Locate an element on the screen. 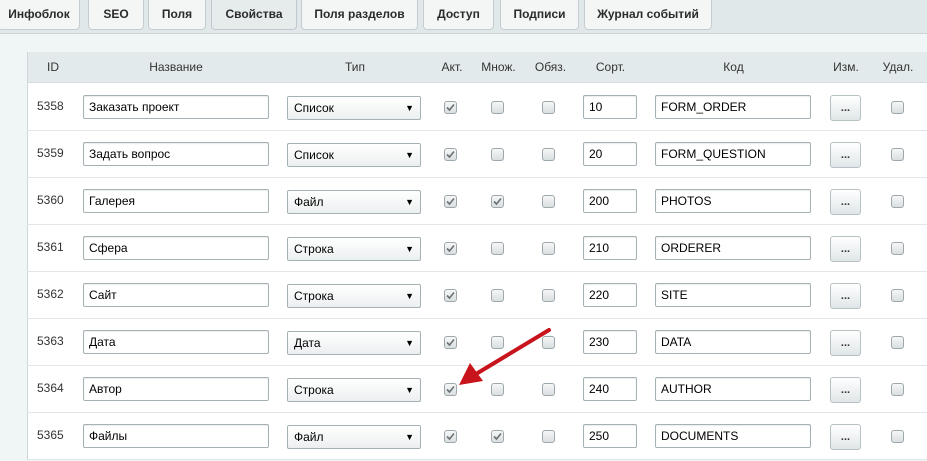 The height and width of the screenshot is (461, 927). header-multiple: Множ. is located at coordinates (498, 67).